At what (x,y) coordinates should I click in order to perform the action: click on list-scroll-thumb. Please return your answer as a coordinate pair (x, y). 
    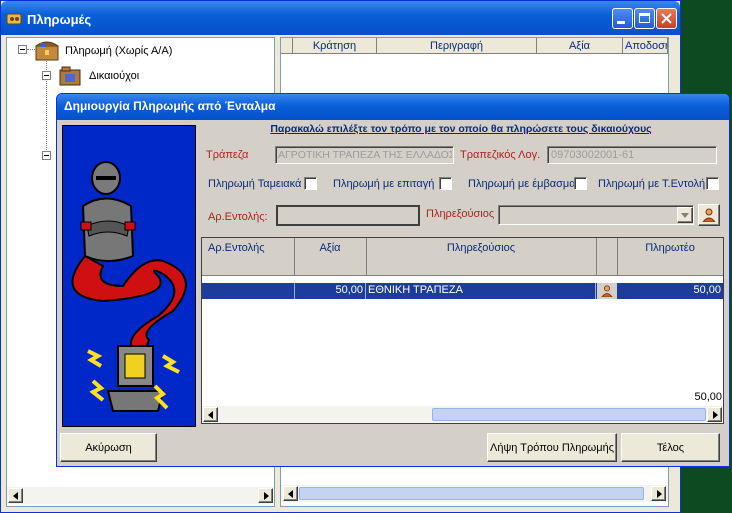
    Looking at the image, I should click on (471, 493).